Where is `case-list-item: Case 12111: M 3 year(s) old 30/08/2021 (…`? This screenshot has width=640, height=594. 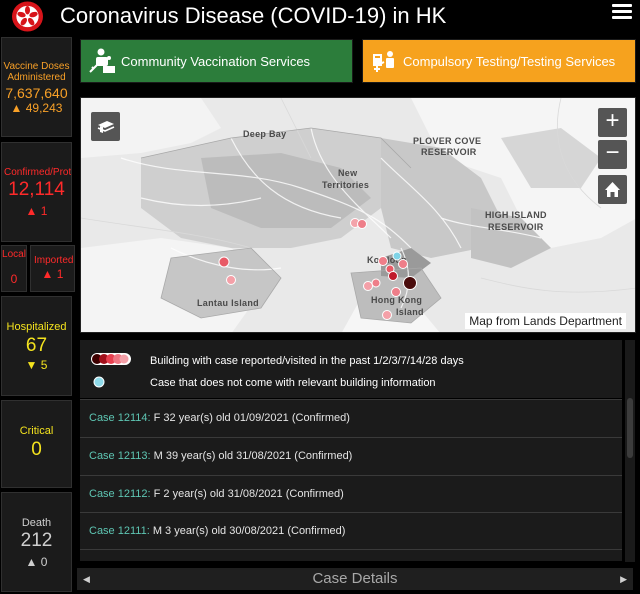
case-list-item: Case 12111: M 3 year(s) old 30/08/2021 (… is located at coordinates (351, 530).